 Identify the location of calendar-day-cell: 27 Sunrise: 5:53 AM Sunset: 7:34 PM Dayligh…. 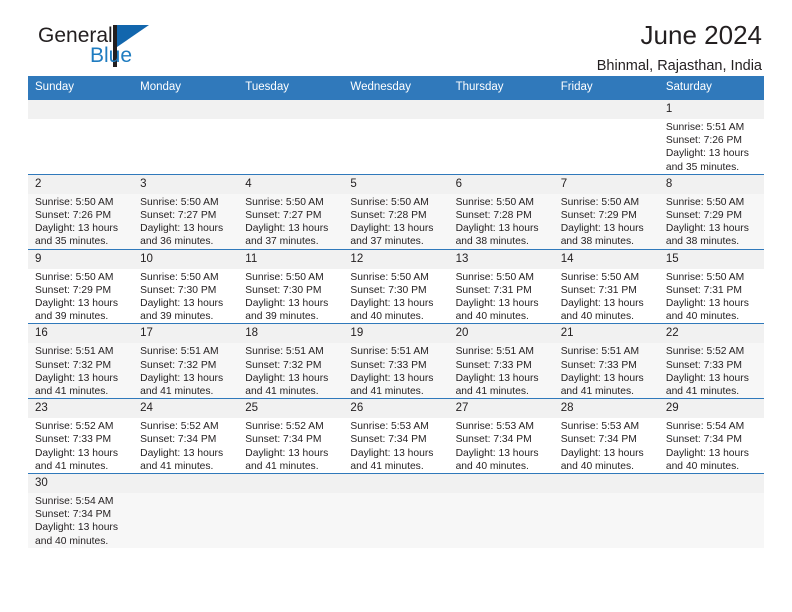
(501, 436).